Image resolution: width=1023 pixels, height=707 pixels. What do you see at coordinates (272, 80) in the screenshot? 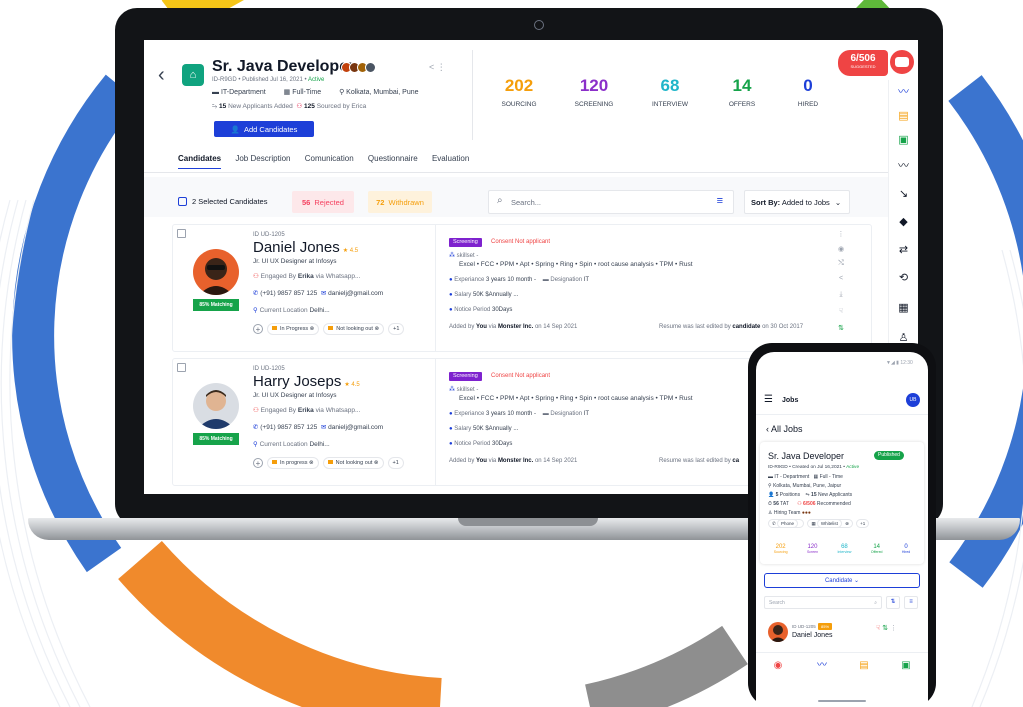
I see `job-published-date: Published Jul 16, 2021` at bounding box center [272, 80].